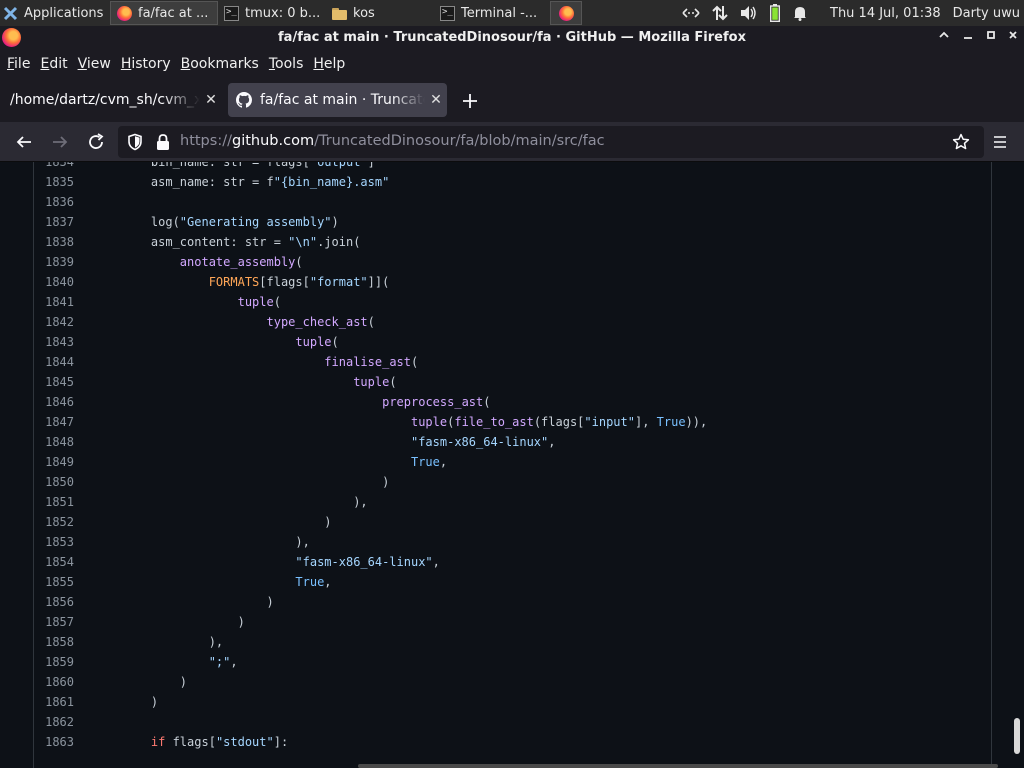  What do you see at coordinates (286, 64) in the screenshot?
I see `menu-tools: Tools` at bounding box center [286, 64].